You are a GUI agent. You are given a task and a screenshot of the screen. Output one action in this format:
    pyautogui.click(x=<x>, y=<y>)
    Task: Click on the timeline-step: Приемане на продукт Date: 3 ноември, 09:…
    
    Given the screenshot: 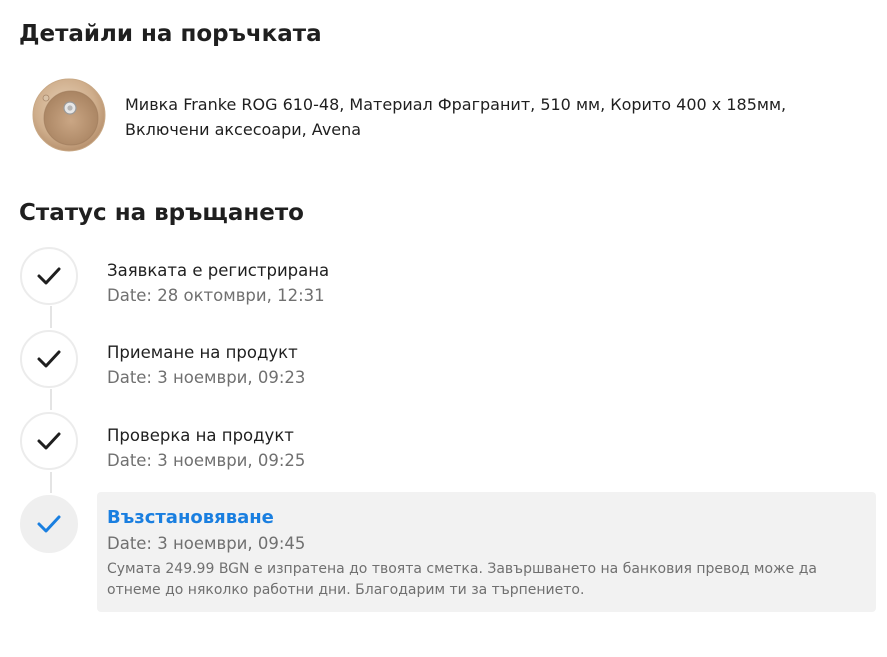 What is the action you would take?
    pyautogui.click(x=206, y=365)
    